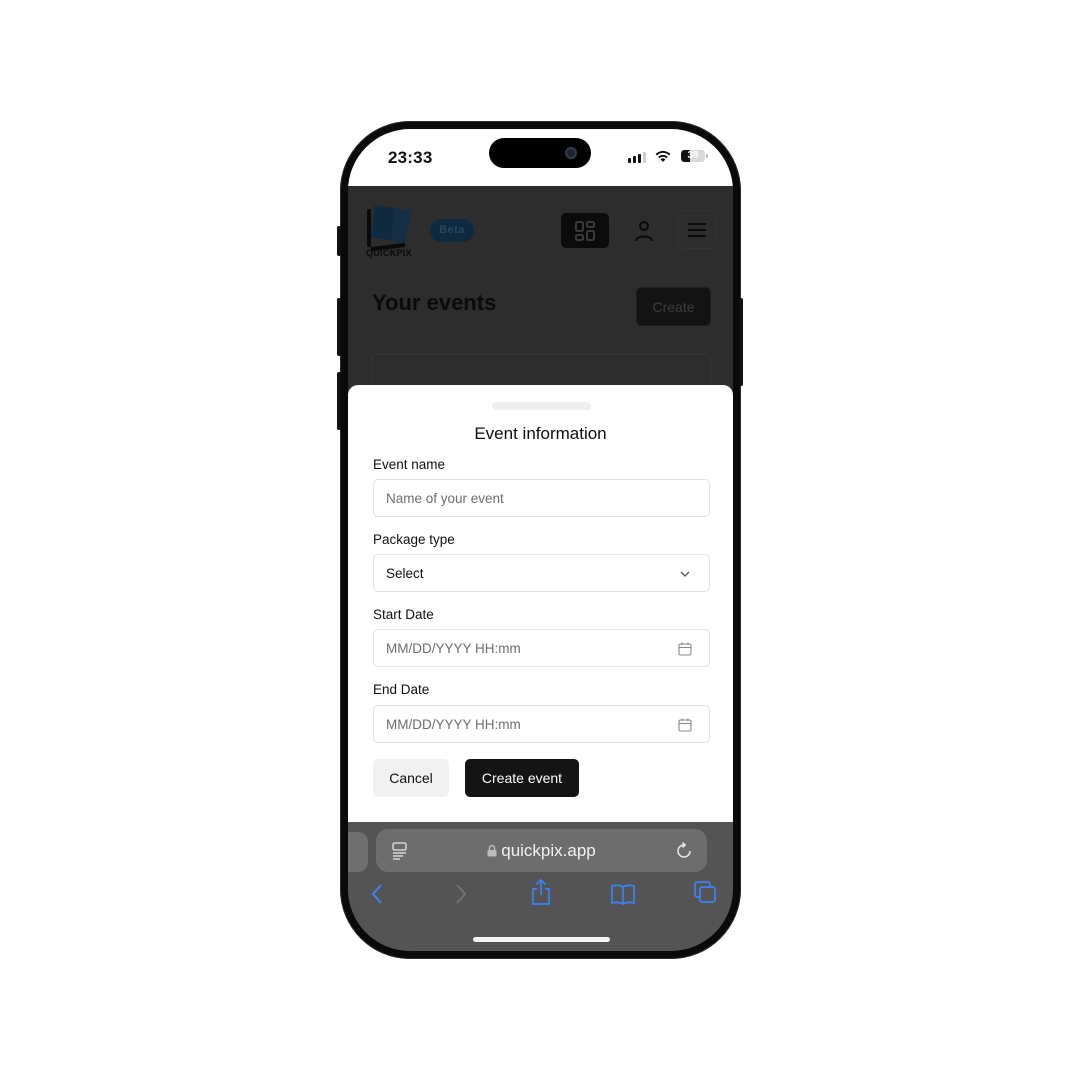  I want to click on battery-percent: 38, so click(693, 155).